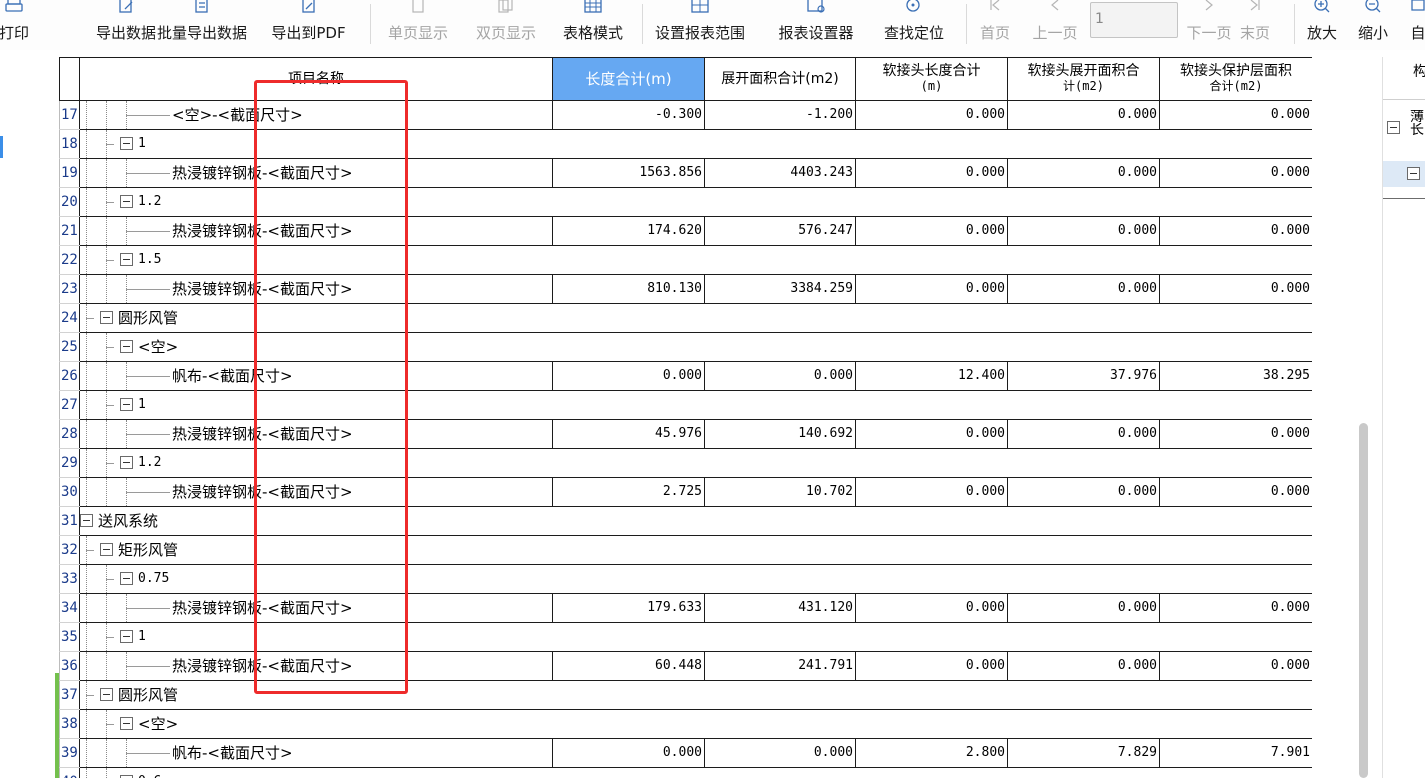 This screenshot has width=1425, height=778. What do you see at coordinates (780, 666) in the screenshot?
I see `value-cell: 241.791` at bounding box center [780, 666].